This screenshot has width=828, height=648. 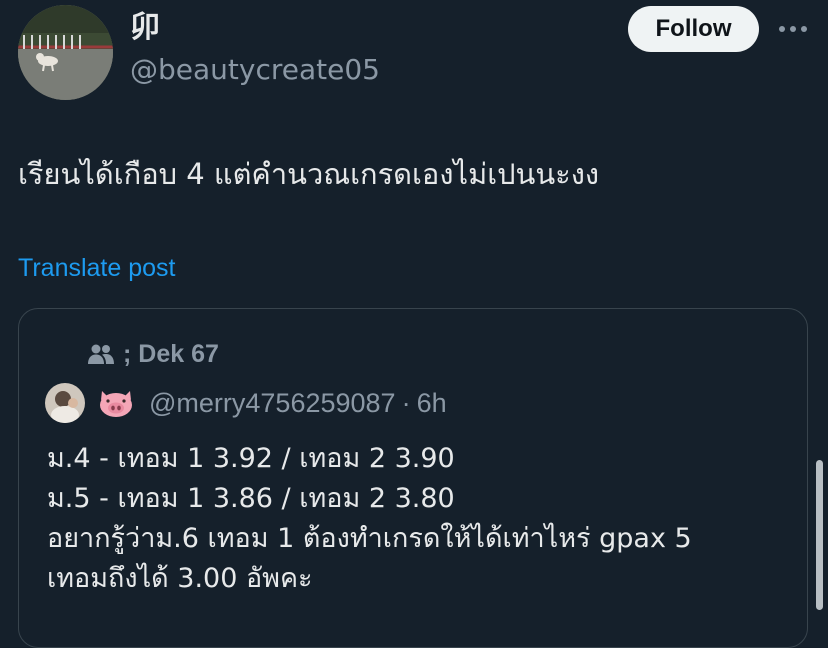 I want to click on quote-author-avatar, so click(x=65, y=403).